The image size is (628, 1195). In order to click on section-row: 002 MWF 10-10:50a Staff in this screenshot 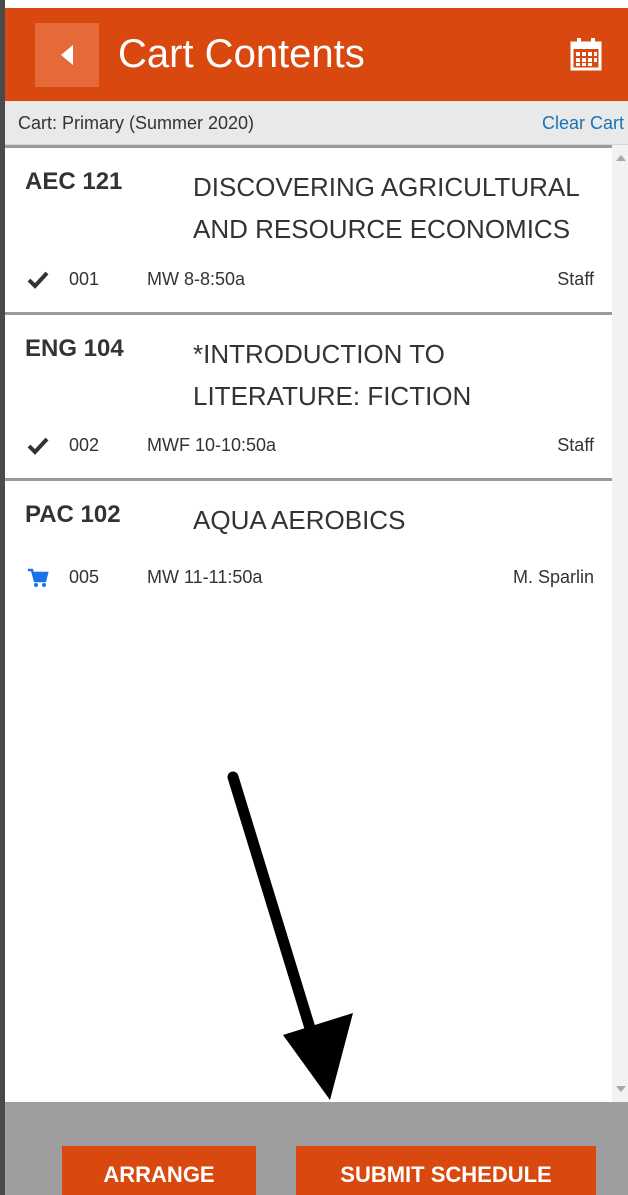, I will do `click(308, 447)`.